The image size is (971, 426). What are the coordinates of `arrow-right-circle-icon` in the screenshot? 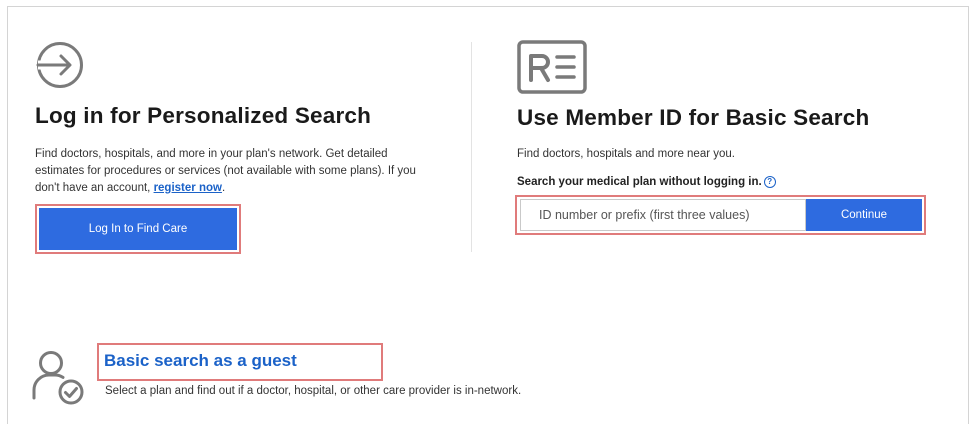 It's located at (59, 65).